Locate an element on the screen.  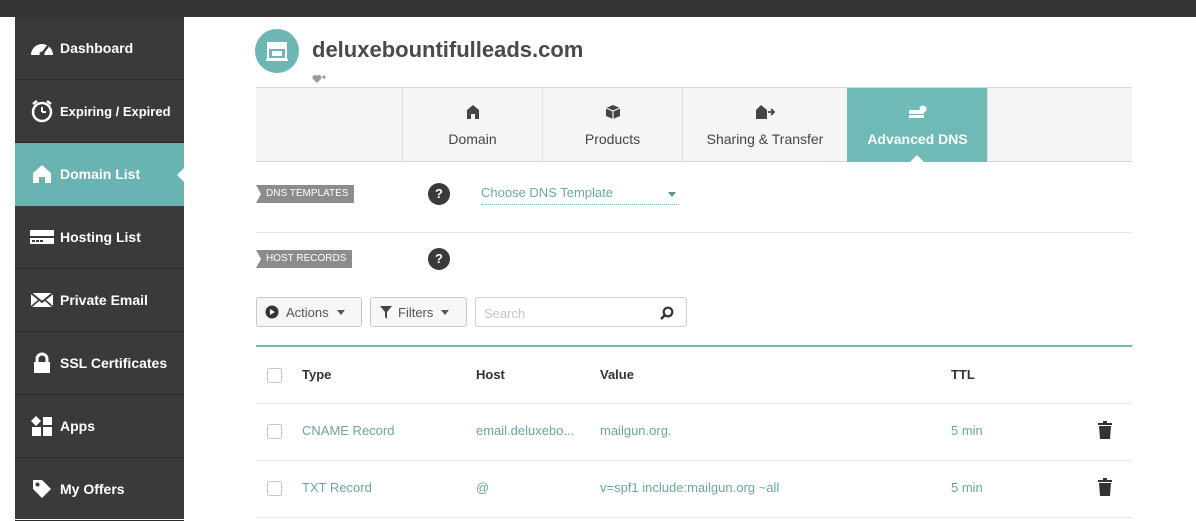
actions-dropdown: Actions is located at coordinates (309, 312).